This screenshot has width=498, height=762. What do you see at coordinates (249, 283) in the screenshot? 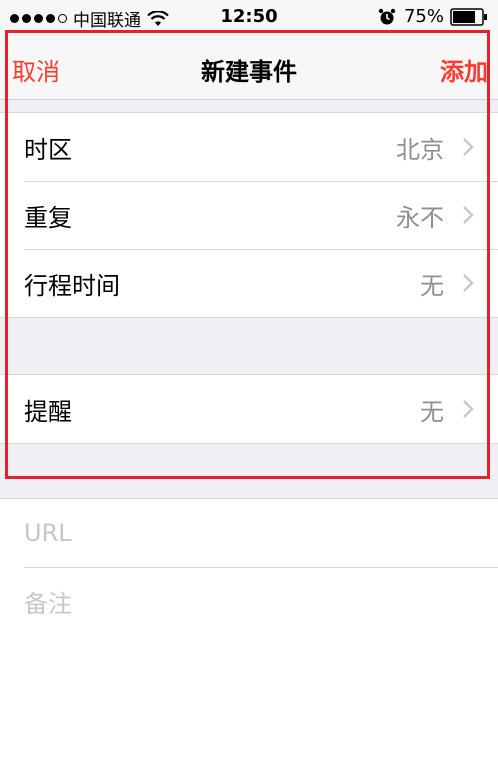
I see `travel-time-row: 行程时间 无` at bounding box center [249, 283].